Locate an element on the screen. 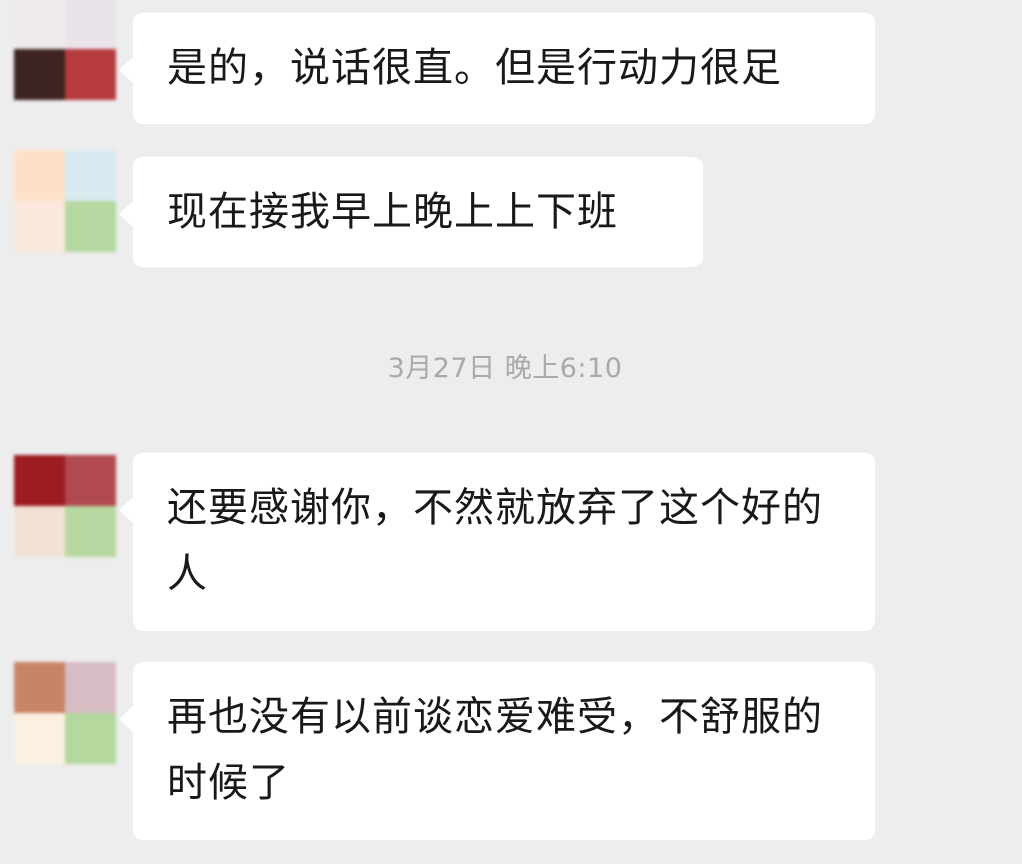  message-bubble: 现在接我早上晚上上下班 is located at coordinates (411, 212).